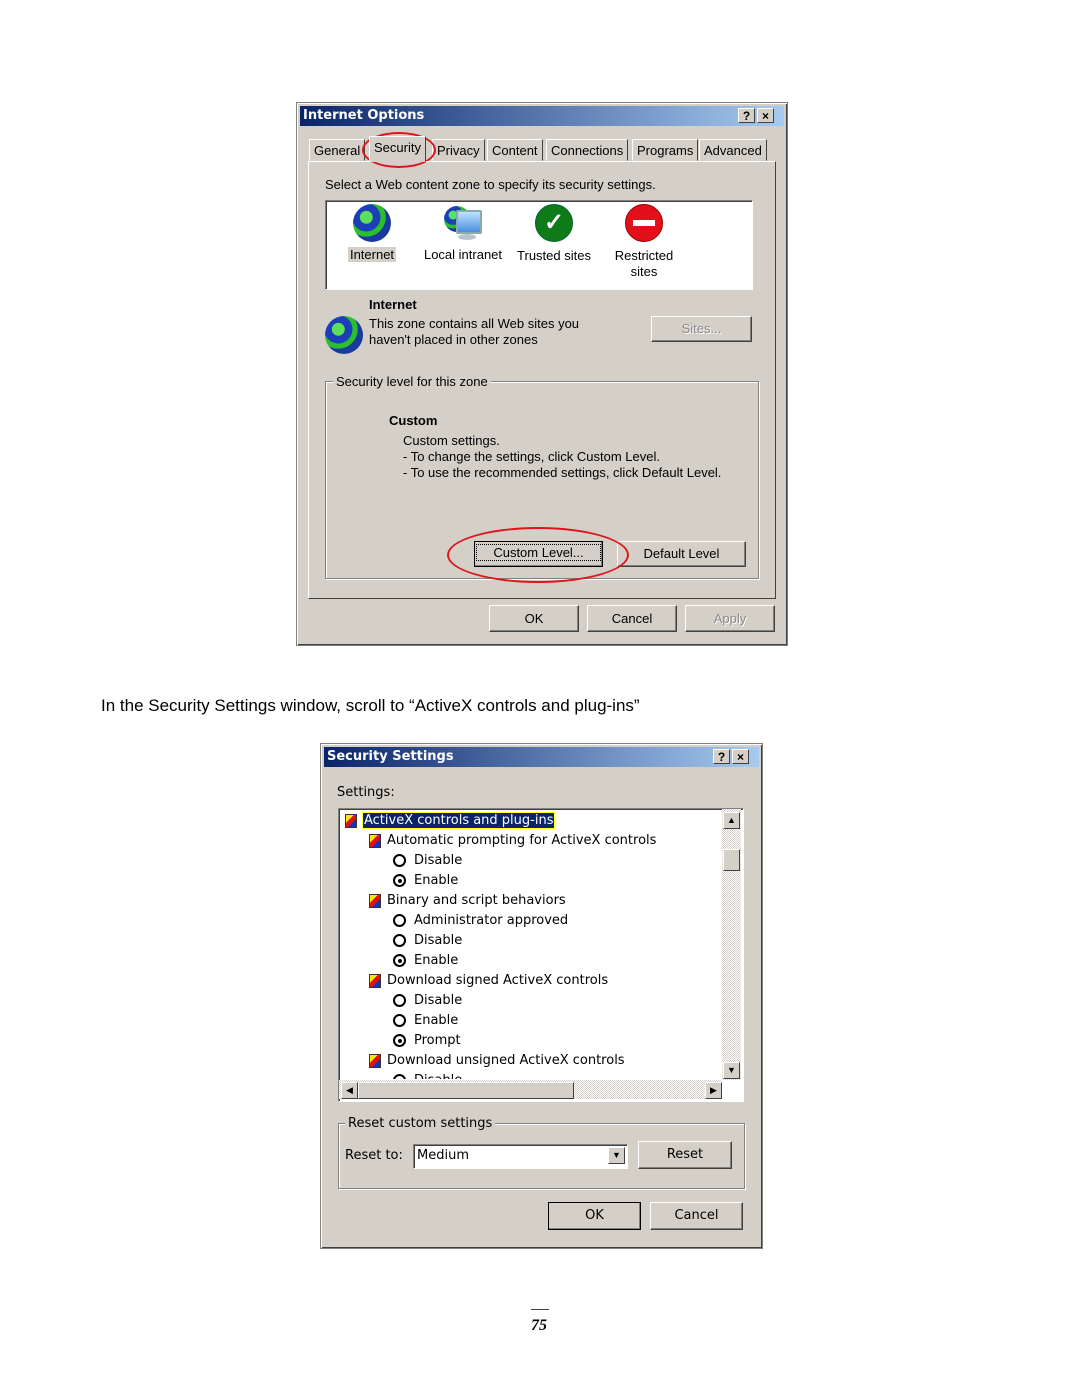 This screenshot has width=1080, height=1397. Describe the element at coordinates (480, 921) in the screenshot. I see `setting-option: Administrator approved` at that location.